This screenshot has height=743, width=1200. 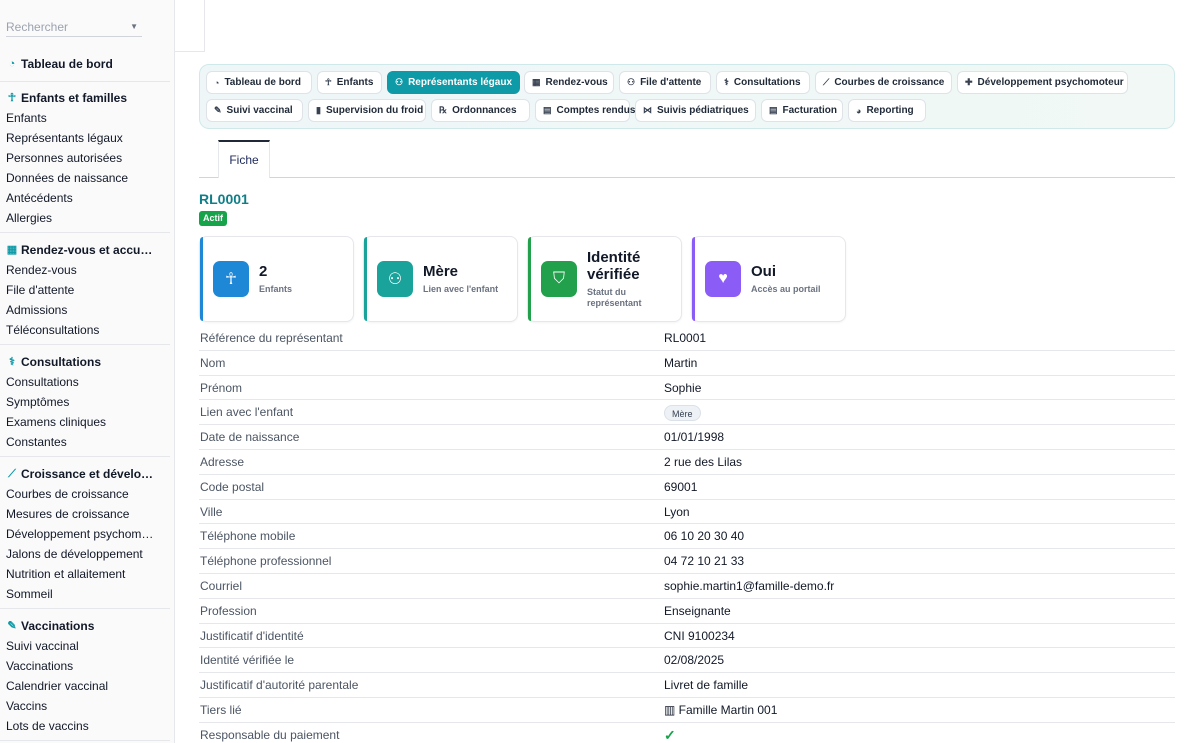 I want to click on tiers-link: ▥ Famille Martin 001, so click(x=720, y=710).